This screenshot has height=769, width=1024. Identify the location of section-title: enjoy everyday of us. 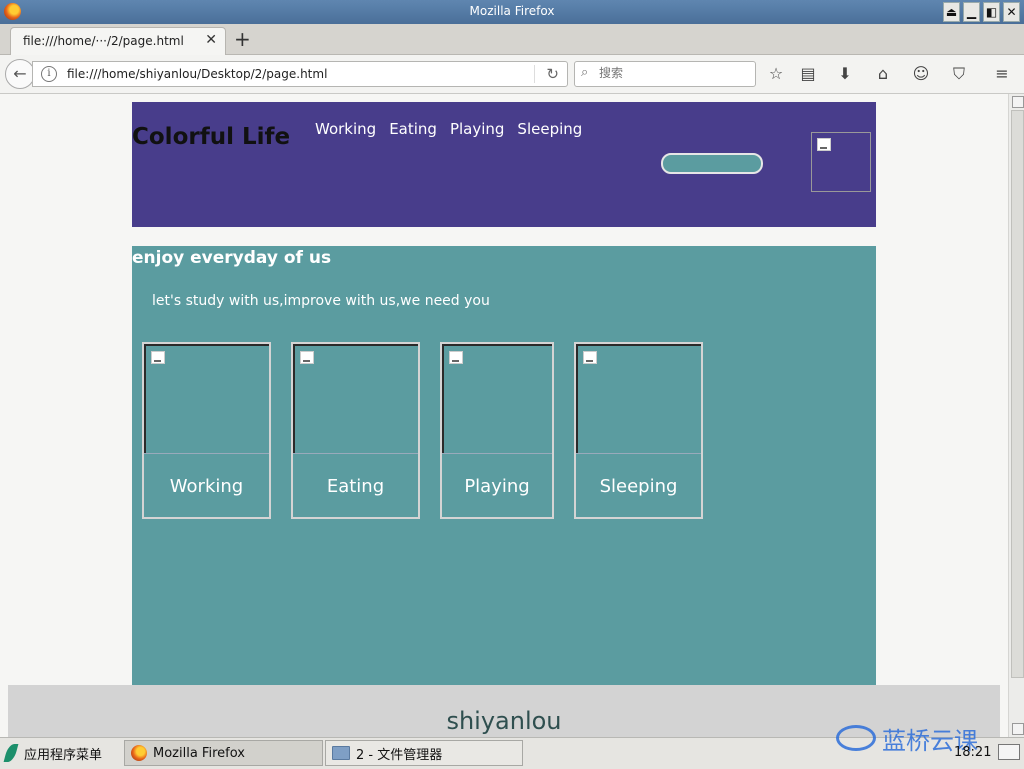
(232, 258).